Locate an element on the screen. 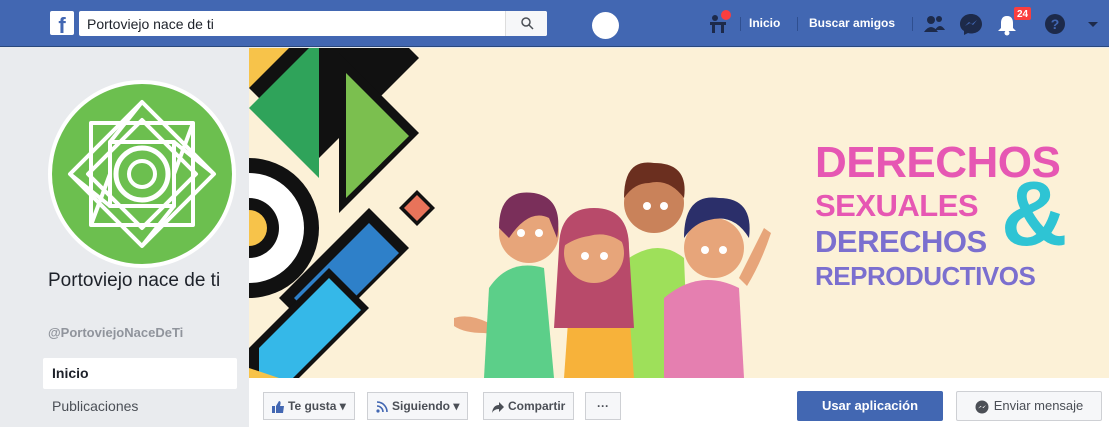 The width and height of the screenshot is (1109, 427). cover-title-line-4: REPRODUCTIVOS is located at coordinates (925, 276).